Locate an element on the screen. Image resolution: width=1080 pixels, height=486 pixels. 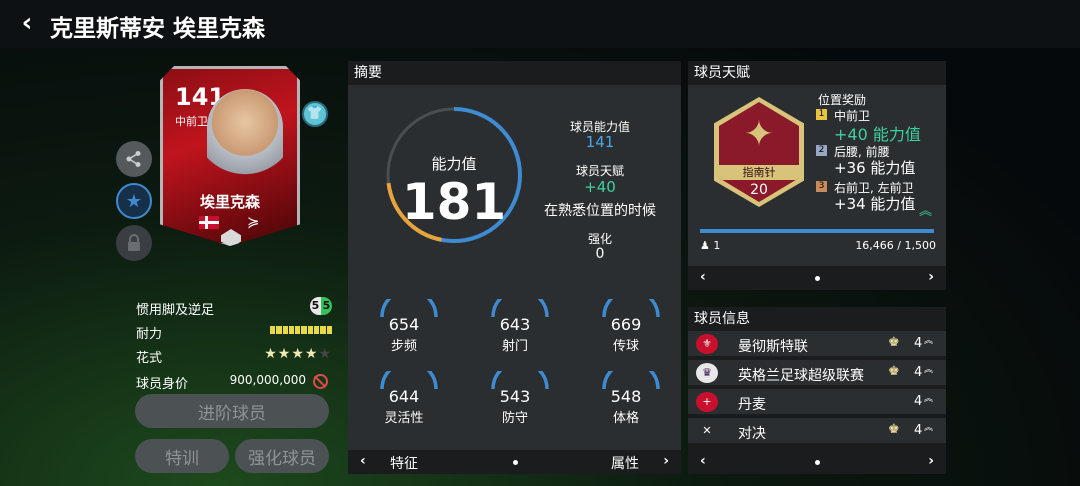
stat-cell: 654 步频 is located at coordinates (409, 328).